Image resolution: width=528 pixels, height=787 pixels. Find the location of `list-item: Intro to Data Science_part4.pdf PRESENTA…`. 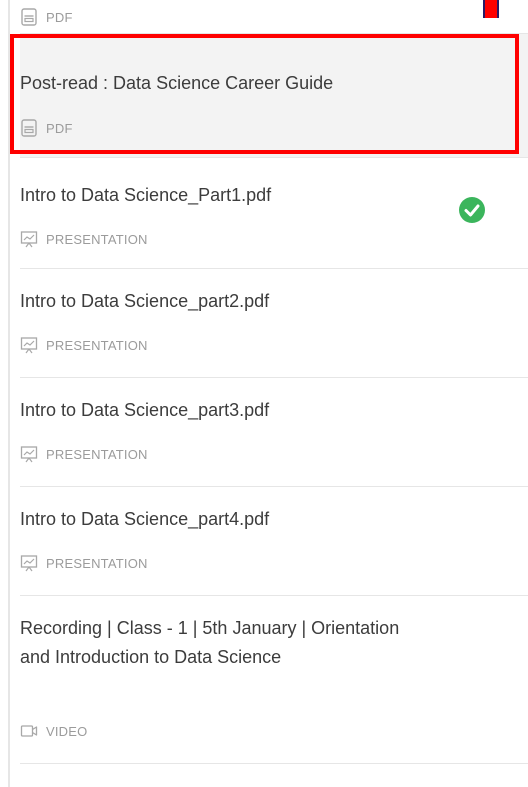

list-item: Intro to Data Science_part4.pdf PRESENTA… is located at coordinates (274, 541).